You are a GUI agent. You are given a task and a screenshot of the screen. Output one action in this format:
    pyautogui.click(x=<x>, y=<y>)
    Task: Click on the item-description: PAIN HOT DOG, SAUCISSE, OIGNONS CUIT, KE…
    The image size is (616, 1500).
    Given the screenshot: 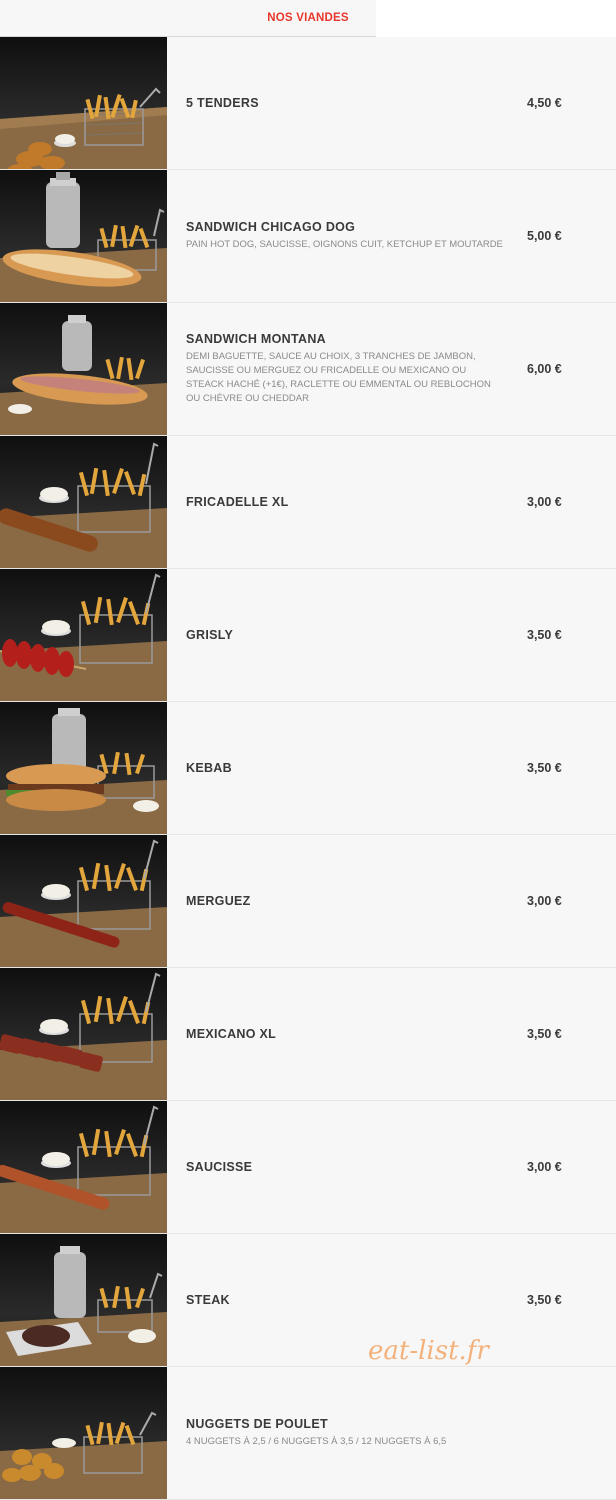 What is the action you would take?
    pyautogui.click(x=344, y=244)
    